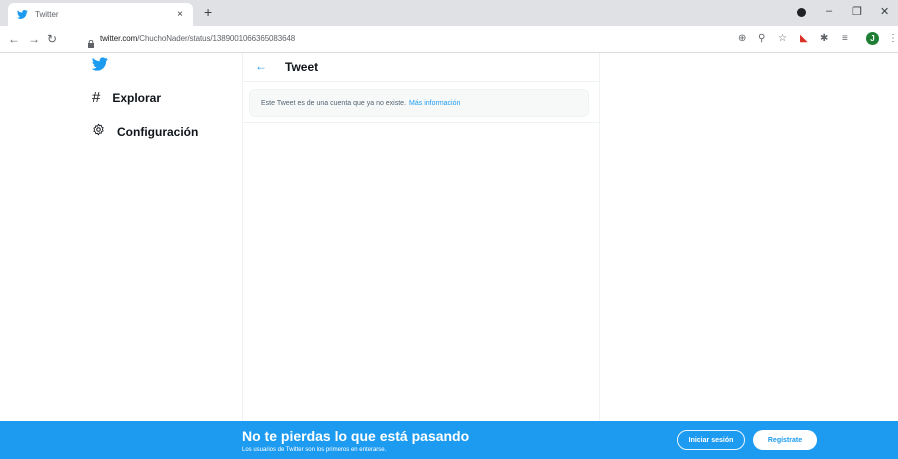 Image resolution: width=898 pixels, height=459 pixels. What do you see at coordinates (47, 14) in the screenshot?
I see `tab-title: Twitter` at bounding box center [47, 14].